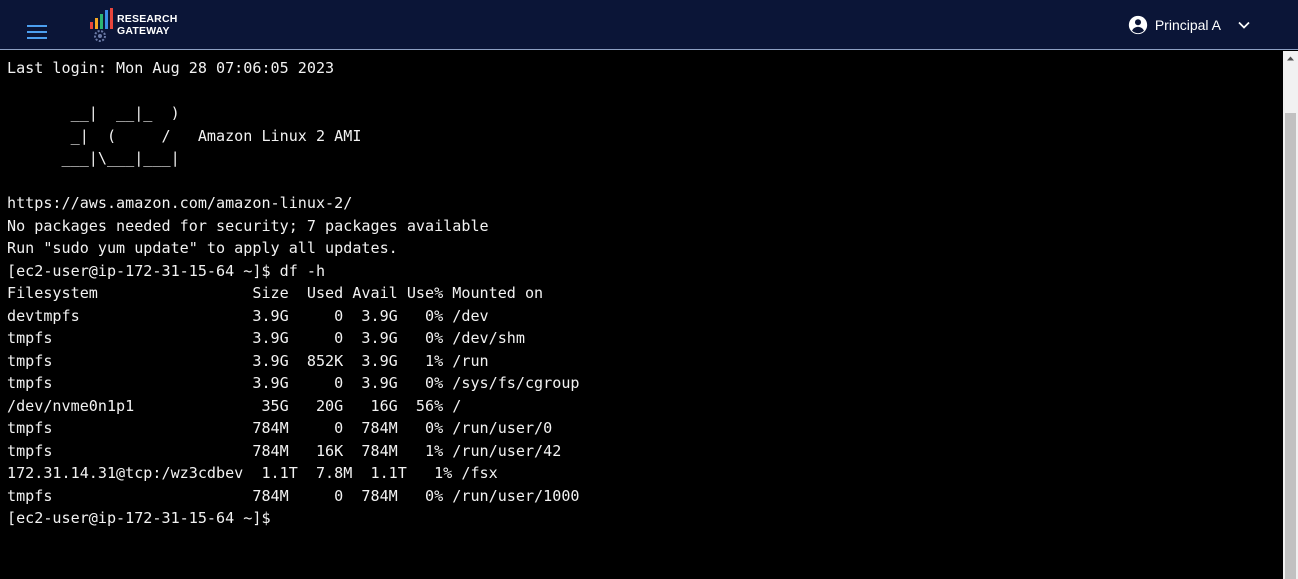 The height and width of the screenshot is (579, 1298). Describe the element at coordinates (284, 450) in the screenshot. I see `terminal-line: tmpfs 784M 16K 784M 1% /run/user/42` at that location.